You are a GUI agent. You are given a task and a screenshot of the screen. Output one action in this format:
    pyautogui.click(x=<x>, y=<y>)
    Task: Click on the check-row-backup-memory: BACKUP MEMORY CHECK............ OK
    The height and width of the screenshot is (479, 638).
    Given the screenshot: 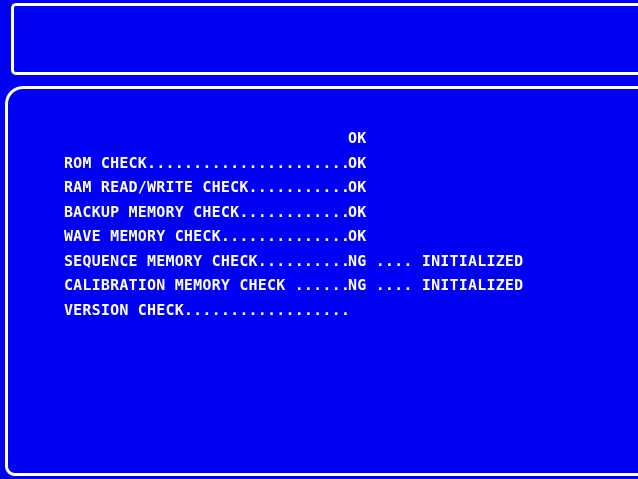 What is the action you would take?
    pyautogui.click(x=196, y=198)
    